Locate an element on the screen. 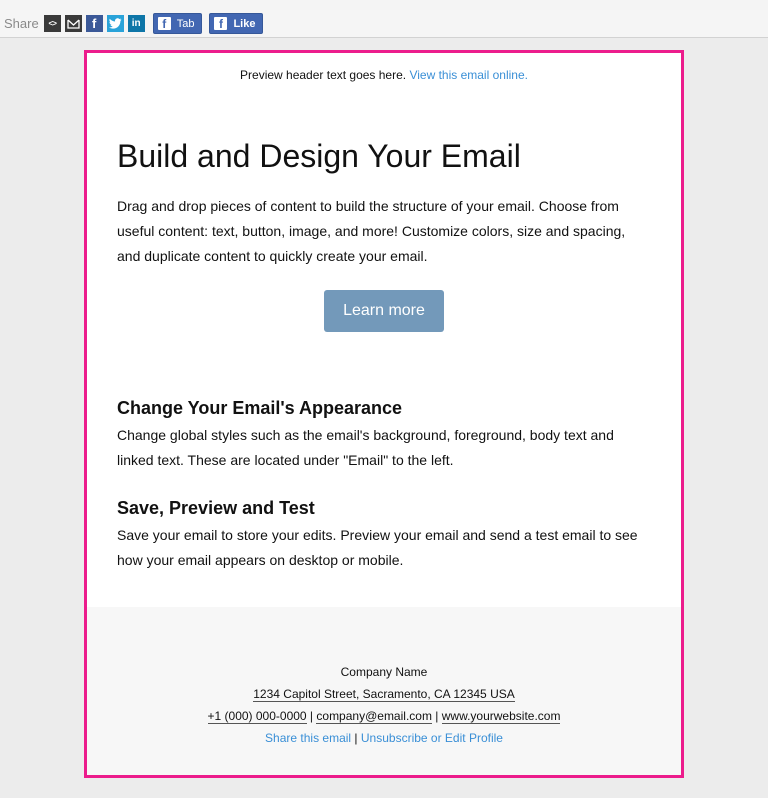  envelope-glyph is located at coordinates (73, 24).